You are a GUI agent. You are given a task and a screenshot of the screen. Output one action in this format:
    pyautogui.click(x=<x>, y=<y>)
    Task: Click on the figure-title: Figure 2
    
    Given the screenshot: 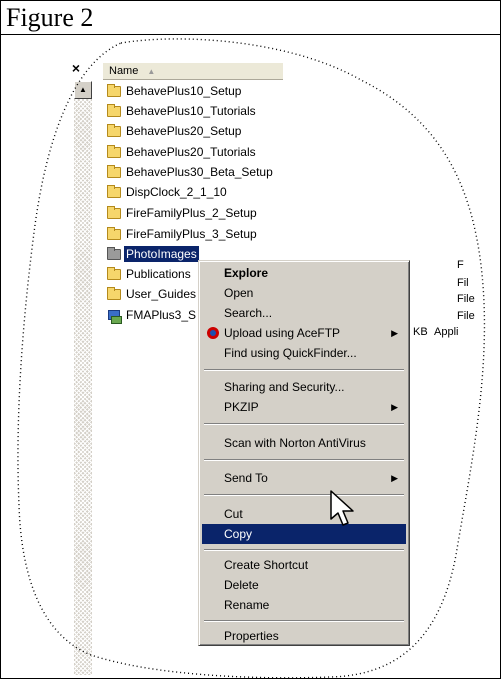 What is the action you would take?
    pyautogui.click(x=250, y=18)
    